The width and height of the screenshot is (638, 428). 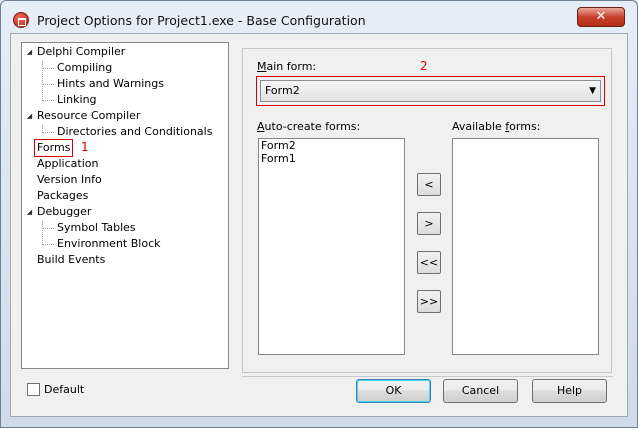 What do you see at coordinates (427, 376) in the screenshot?
I see `button-separator` at bounding box center [427, 376].